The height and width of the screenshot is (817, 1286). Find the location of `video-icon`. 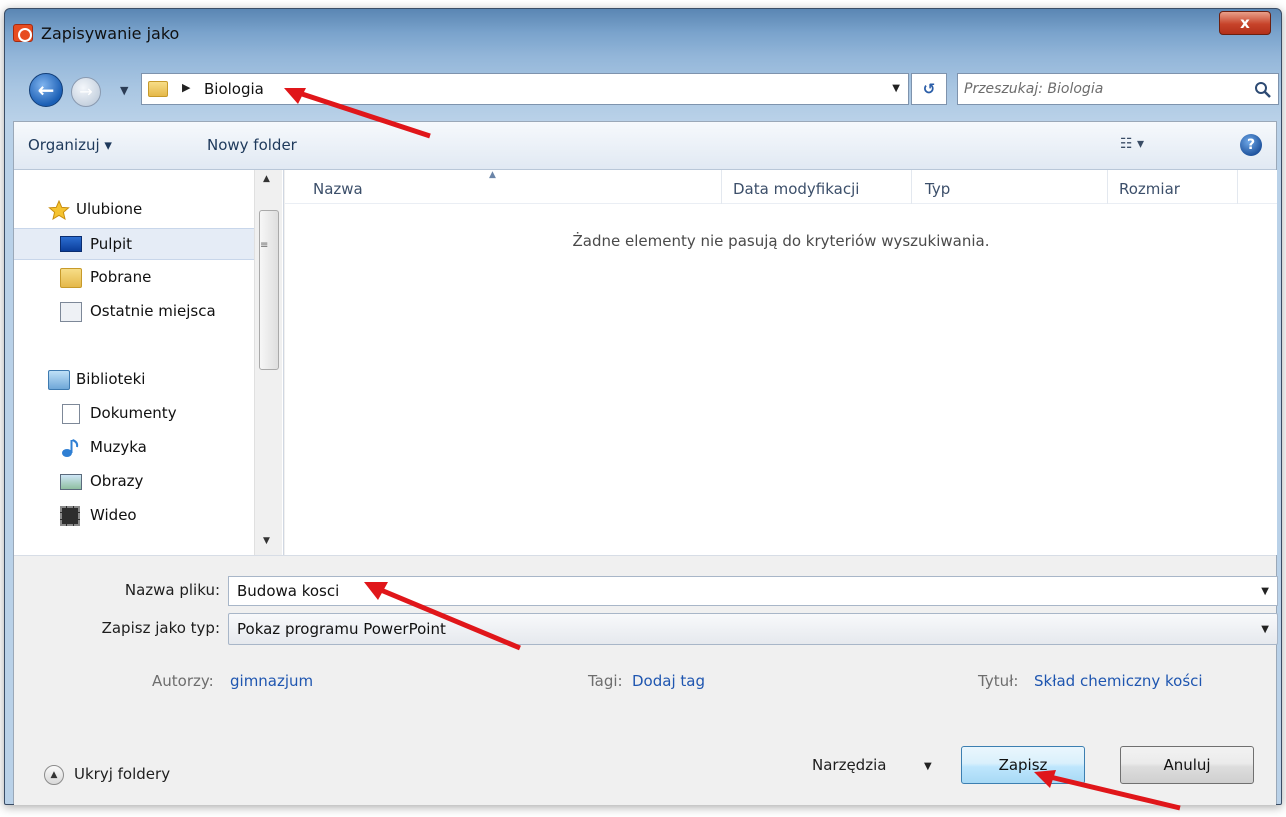

video-icon is located at coordinates (70, 516).